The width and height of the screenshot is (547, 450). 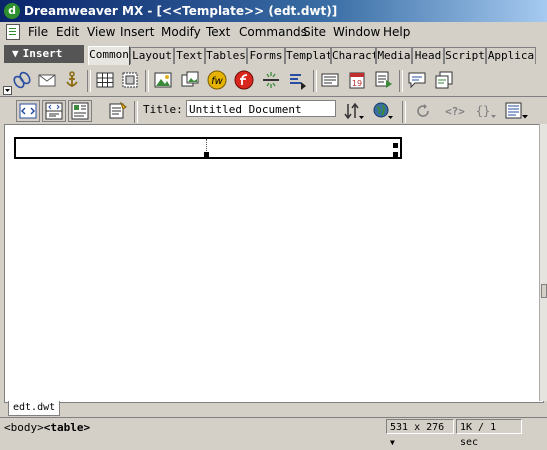 I want to click on menu-commands: Commands, so click(x=273, y=32).